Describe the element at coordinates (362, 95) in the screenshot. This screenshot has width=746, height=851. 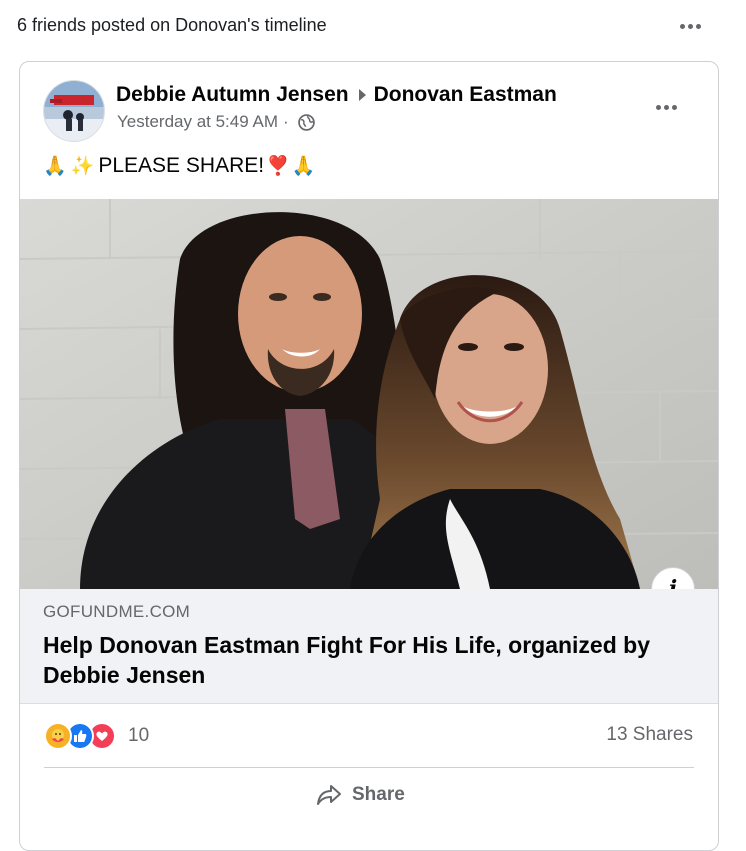
I see `triangle-right-icon` at that location.